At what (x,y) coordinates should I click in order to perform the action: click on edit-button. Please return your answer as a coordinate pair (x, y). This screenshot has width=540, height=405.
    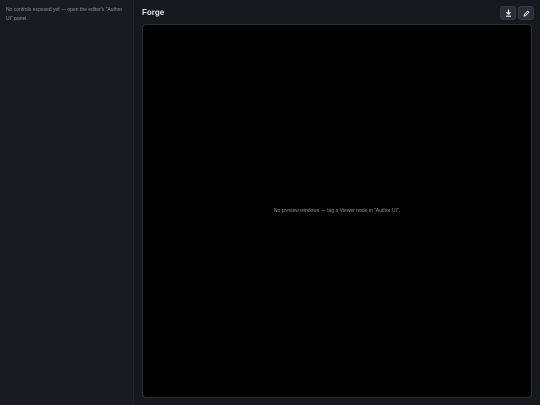
    Looking at the image, I should click on (526, 13).